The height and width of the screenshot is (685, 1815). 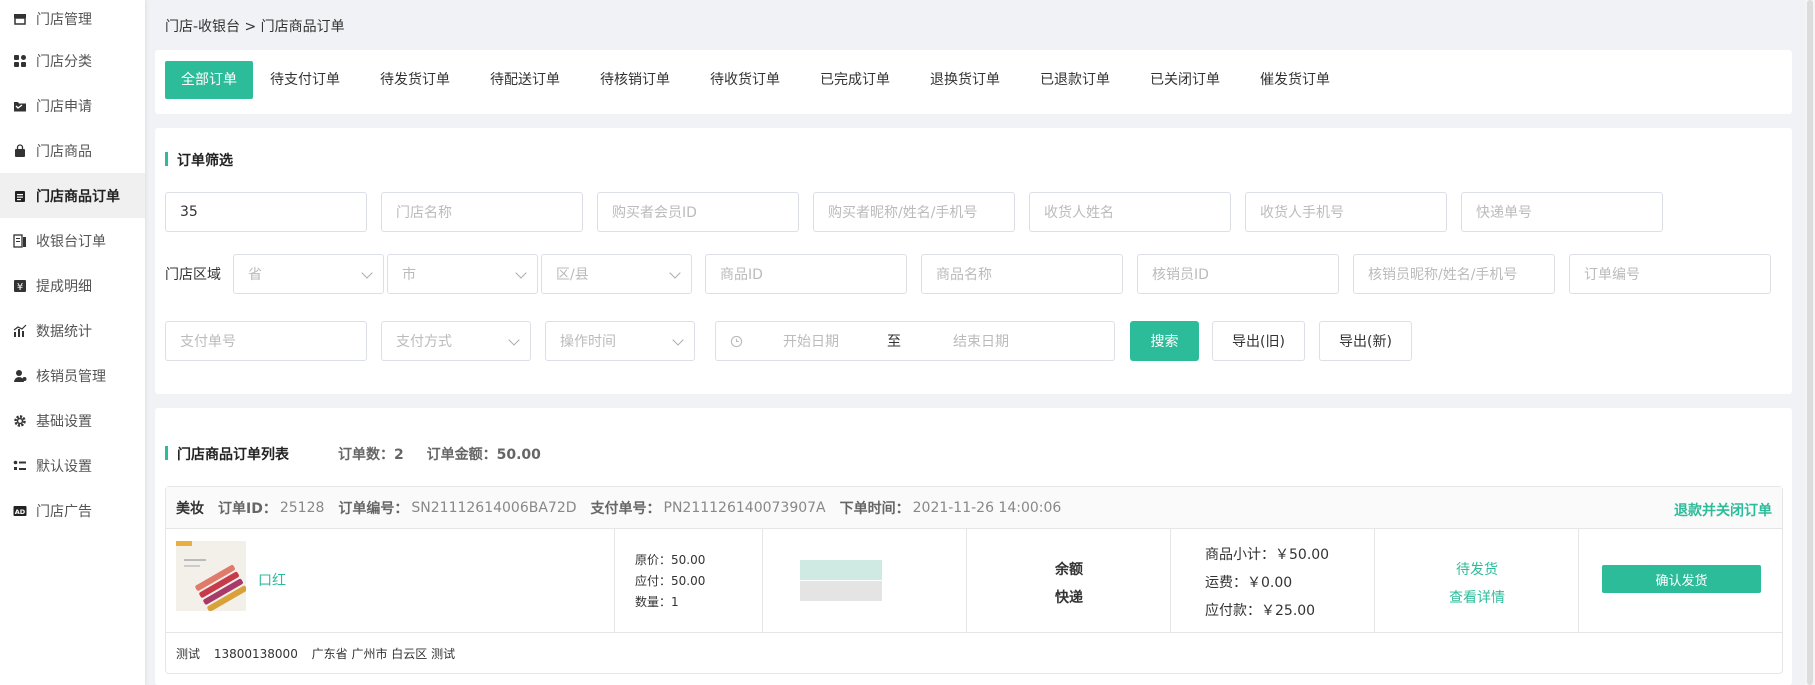 I want to click on sidebar-item-store-goods: 门店商品, so click(x=72, y=150).